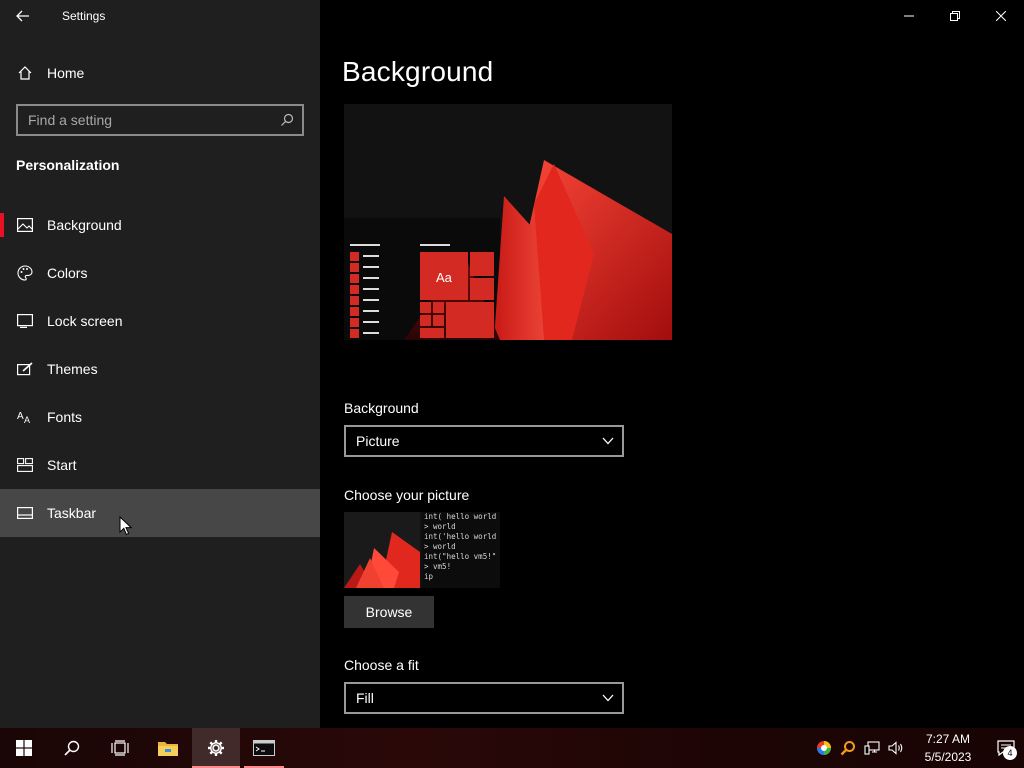 The image size is (1024, 768). What do you see at coordinates (389, 612) in the screenshot?
I see `browse-button: Browse` at bounding box center [389, 612].